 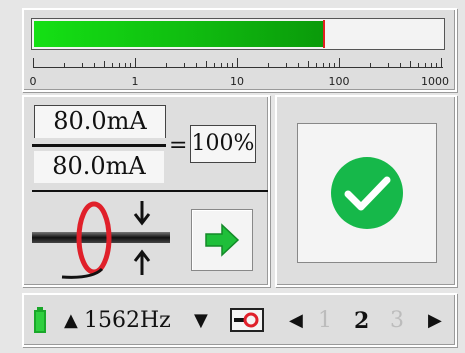 I want to click on measured-value: 80.0mA, so click(x=100, y=121).